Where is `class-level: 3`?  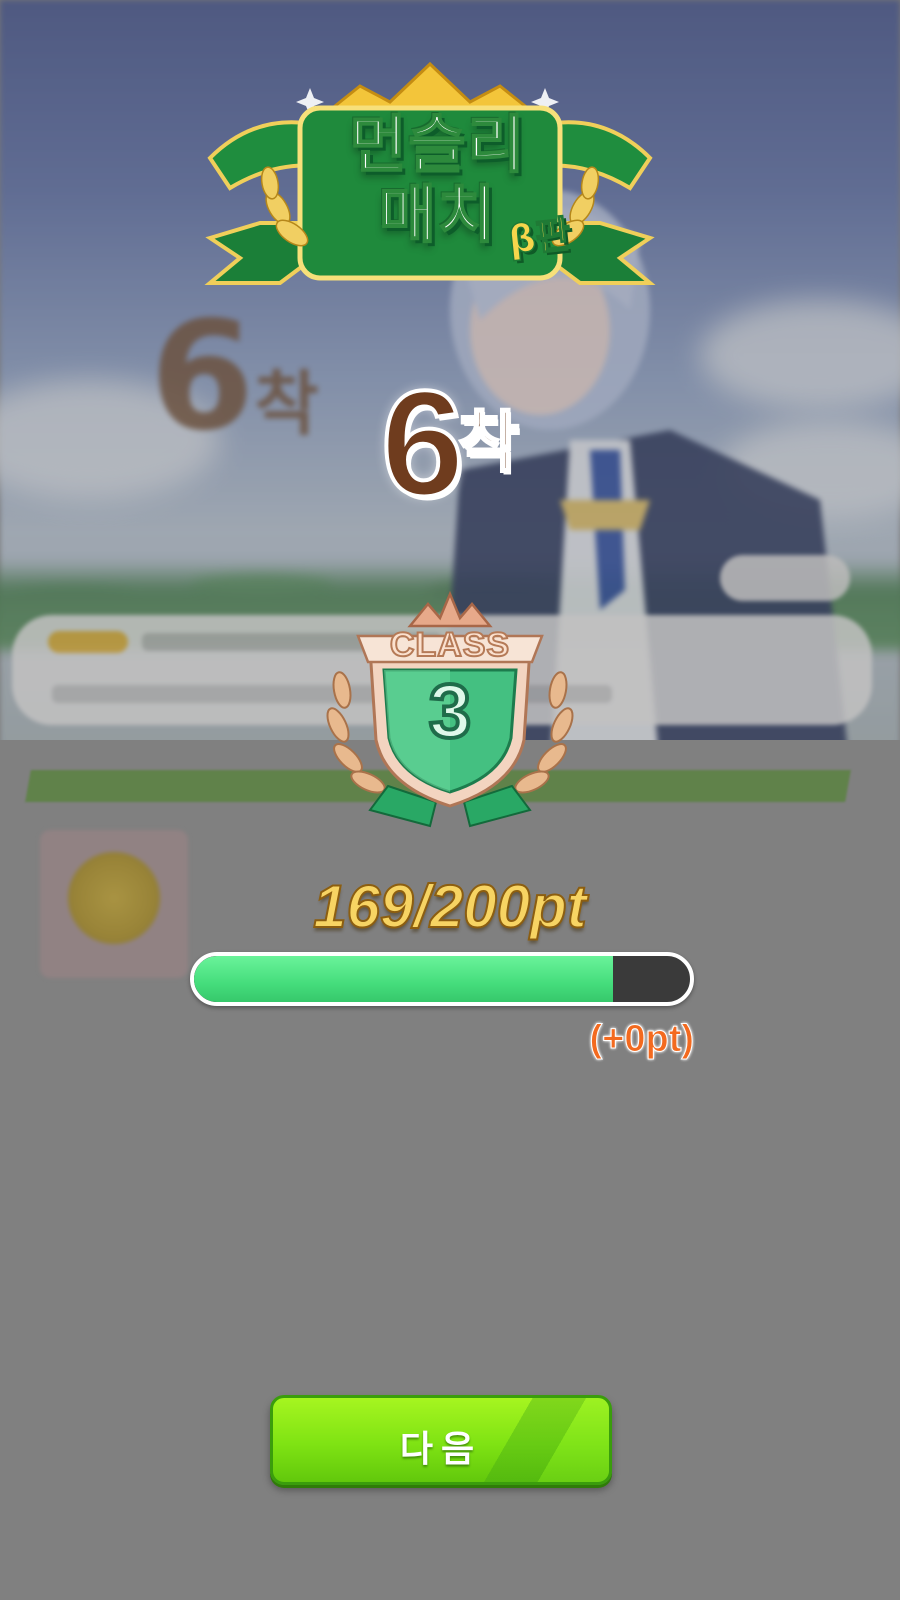 class-level: 3 is located at coordinates (450, 711).